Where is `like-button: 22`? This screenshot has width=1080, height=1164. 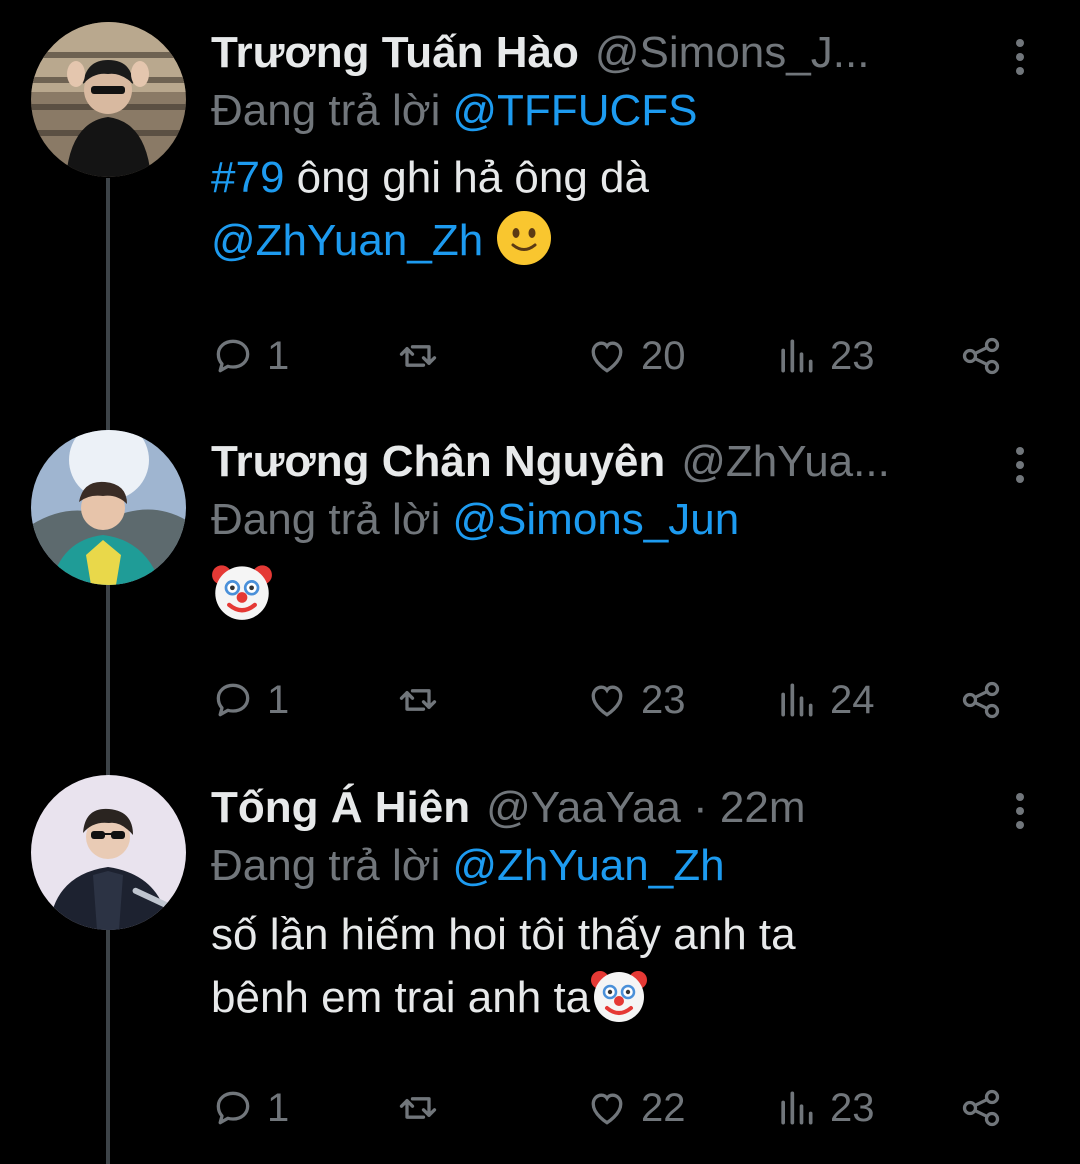
like-button: 22 is located at coordinates (635, 1108).